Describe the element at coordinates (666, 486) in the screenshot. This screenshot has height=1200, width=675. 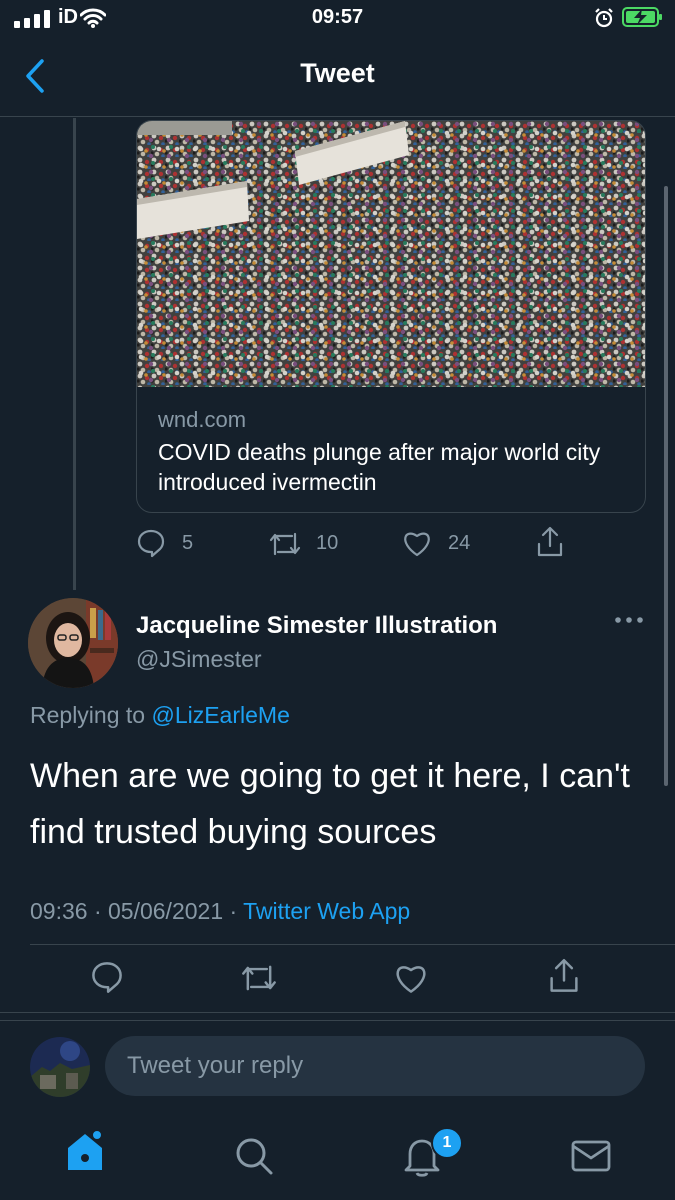
I see `scrollbar` at that location.